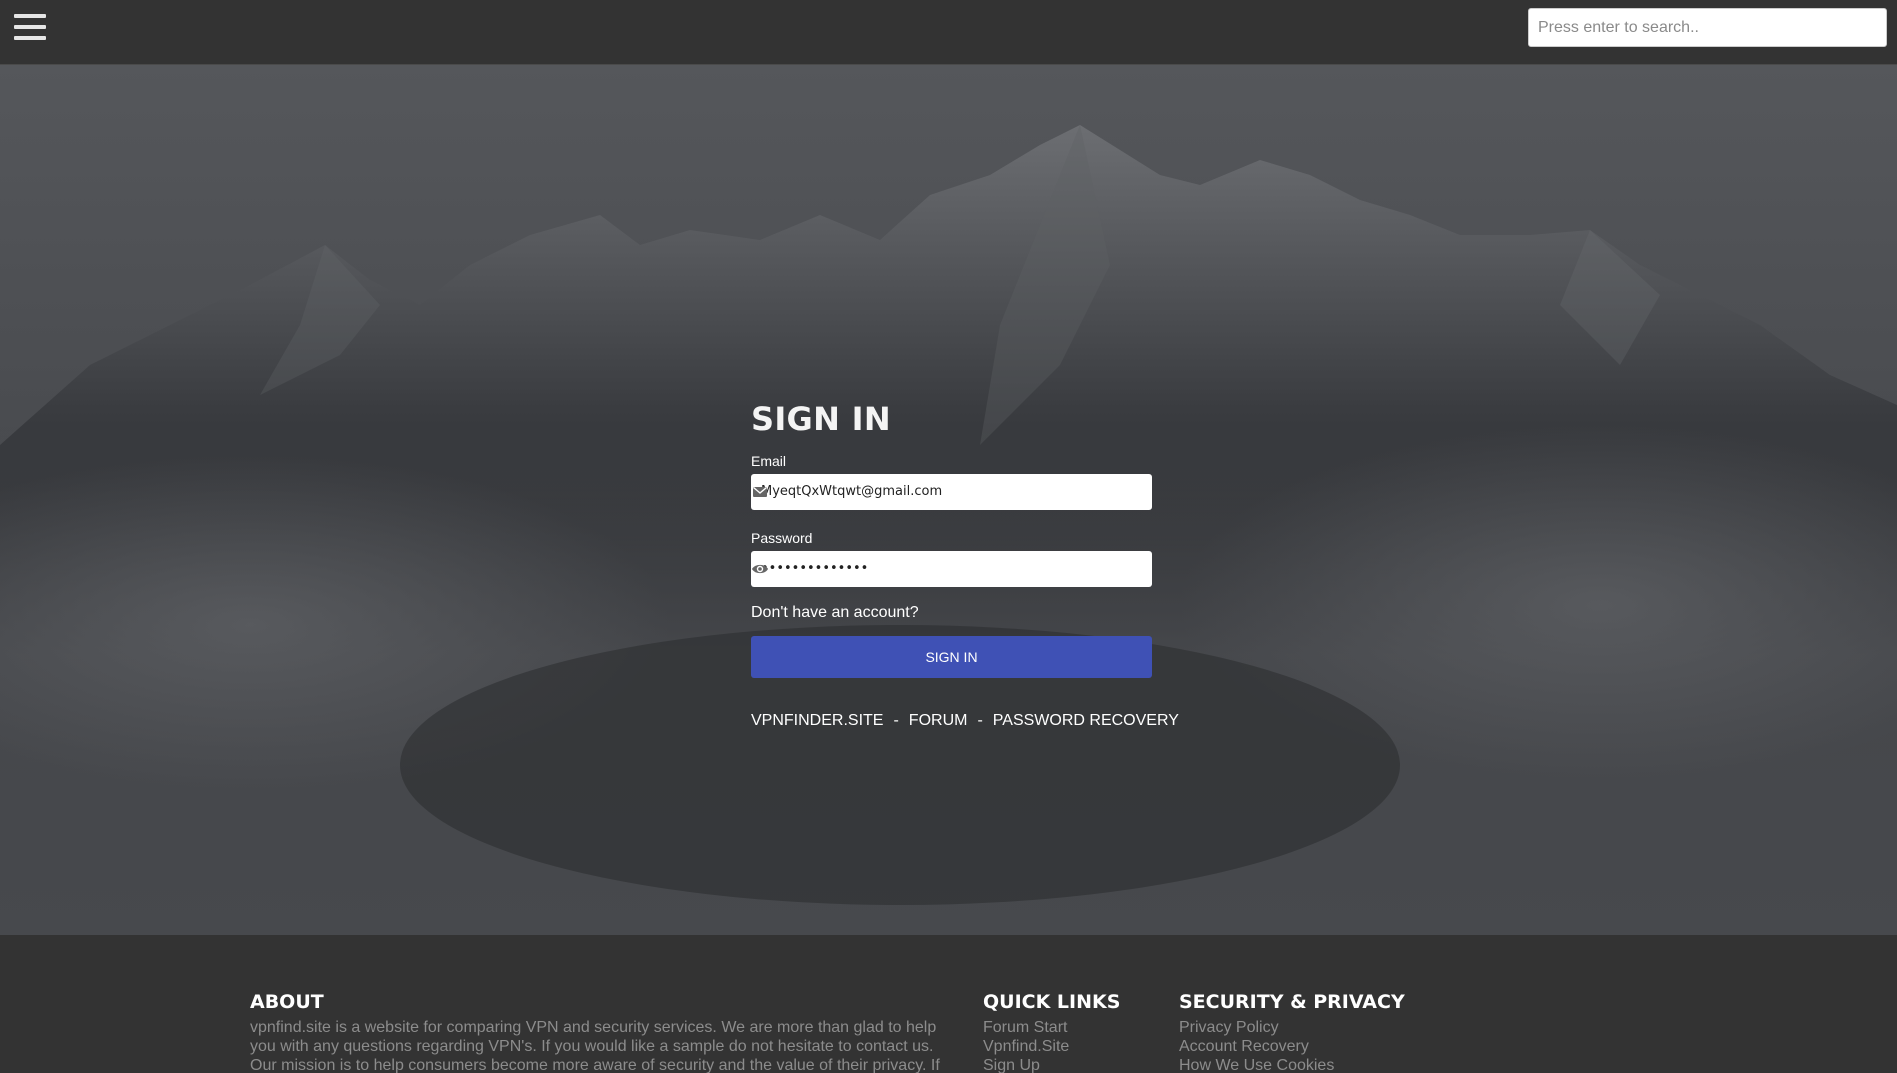 The width and height of the screenshot is (1897, 1073). Describe the element at coordinates (782, 538) in the screenshot. I see `password-label: Password` at that location.